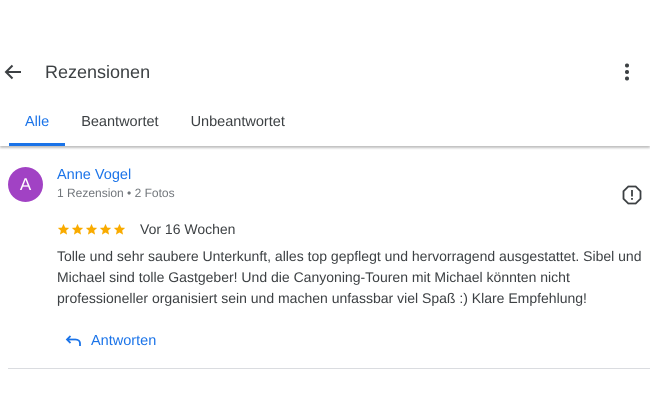  What do you see at coordinates (37, 122) in the screenshot?
I see `filter-tab: Alle` at bounding box center [37, 122].